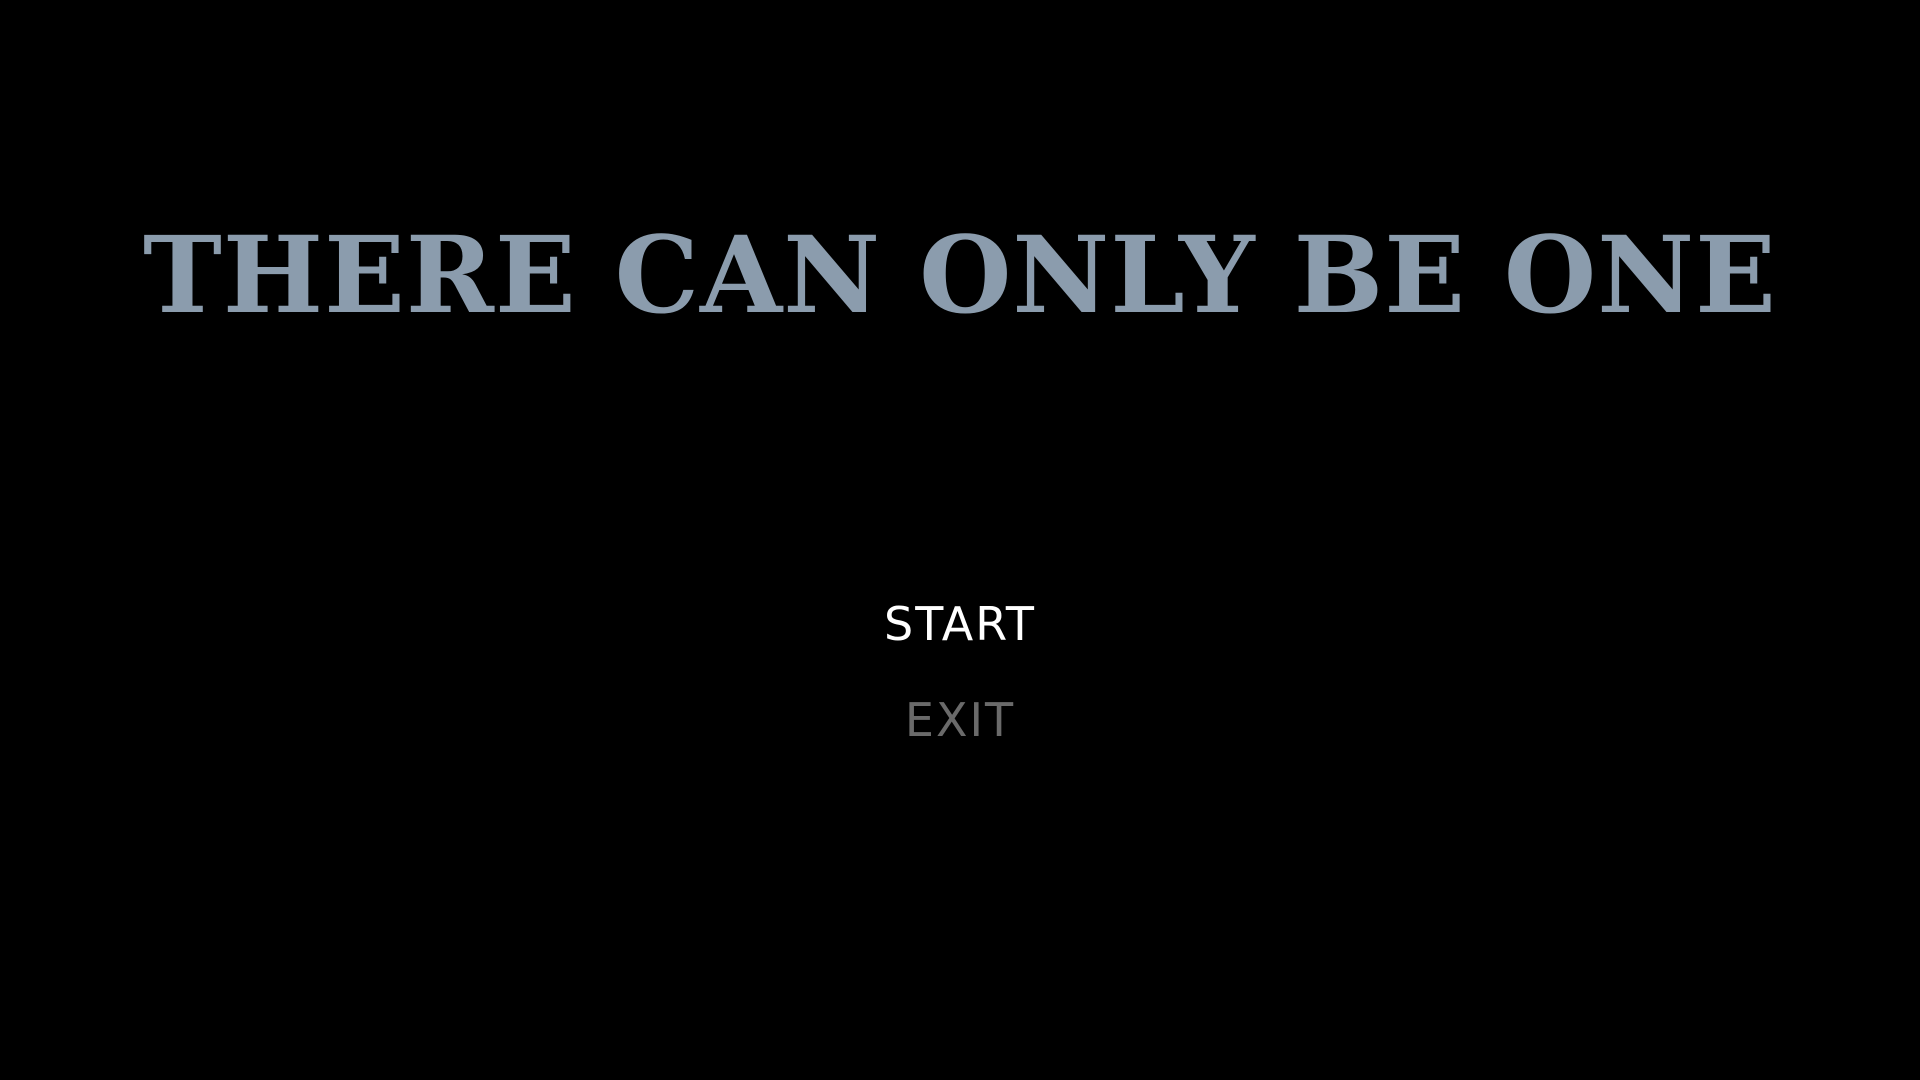 This screenshot has width=1920, height=1080. I want to click on start-button-label: START, so click(960, 624).